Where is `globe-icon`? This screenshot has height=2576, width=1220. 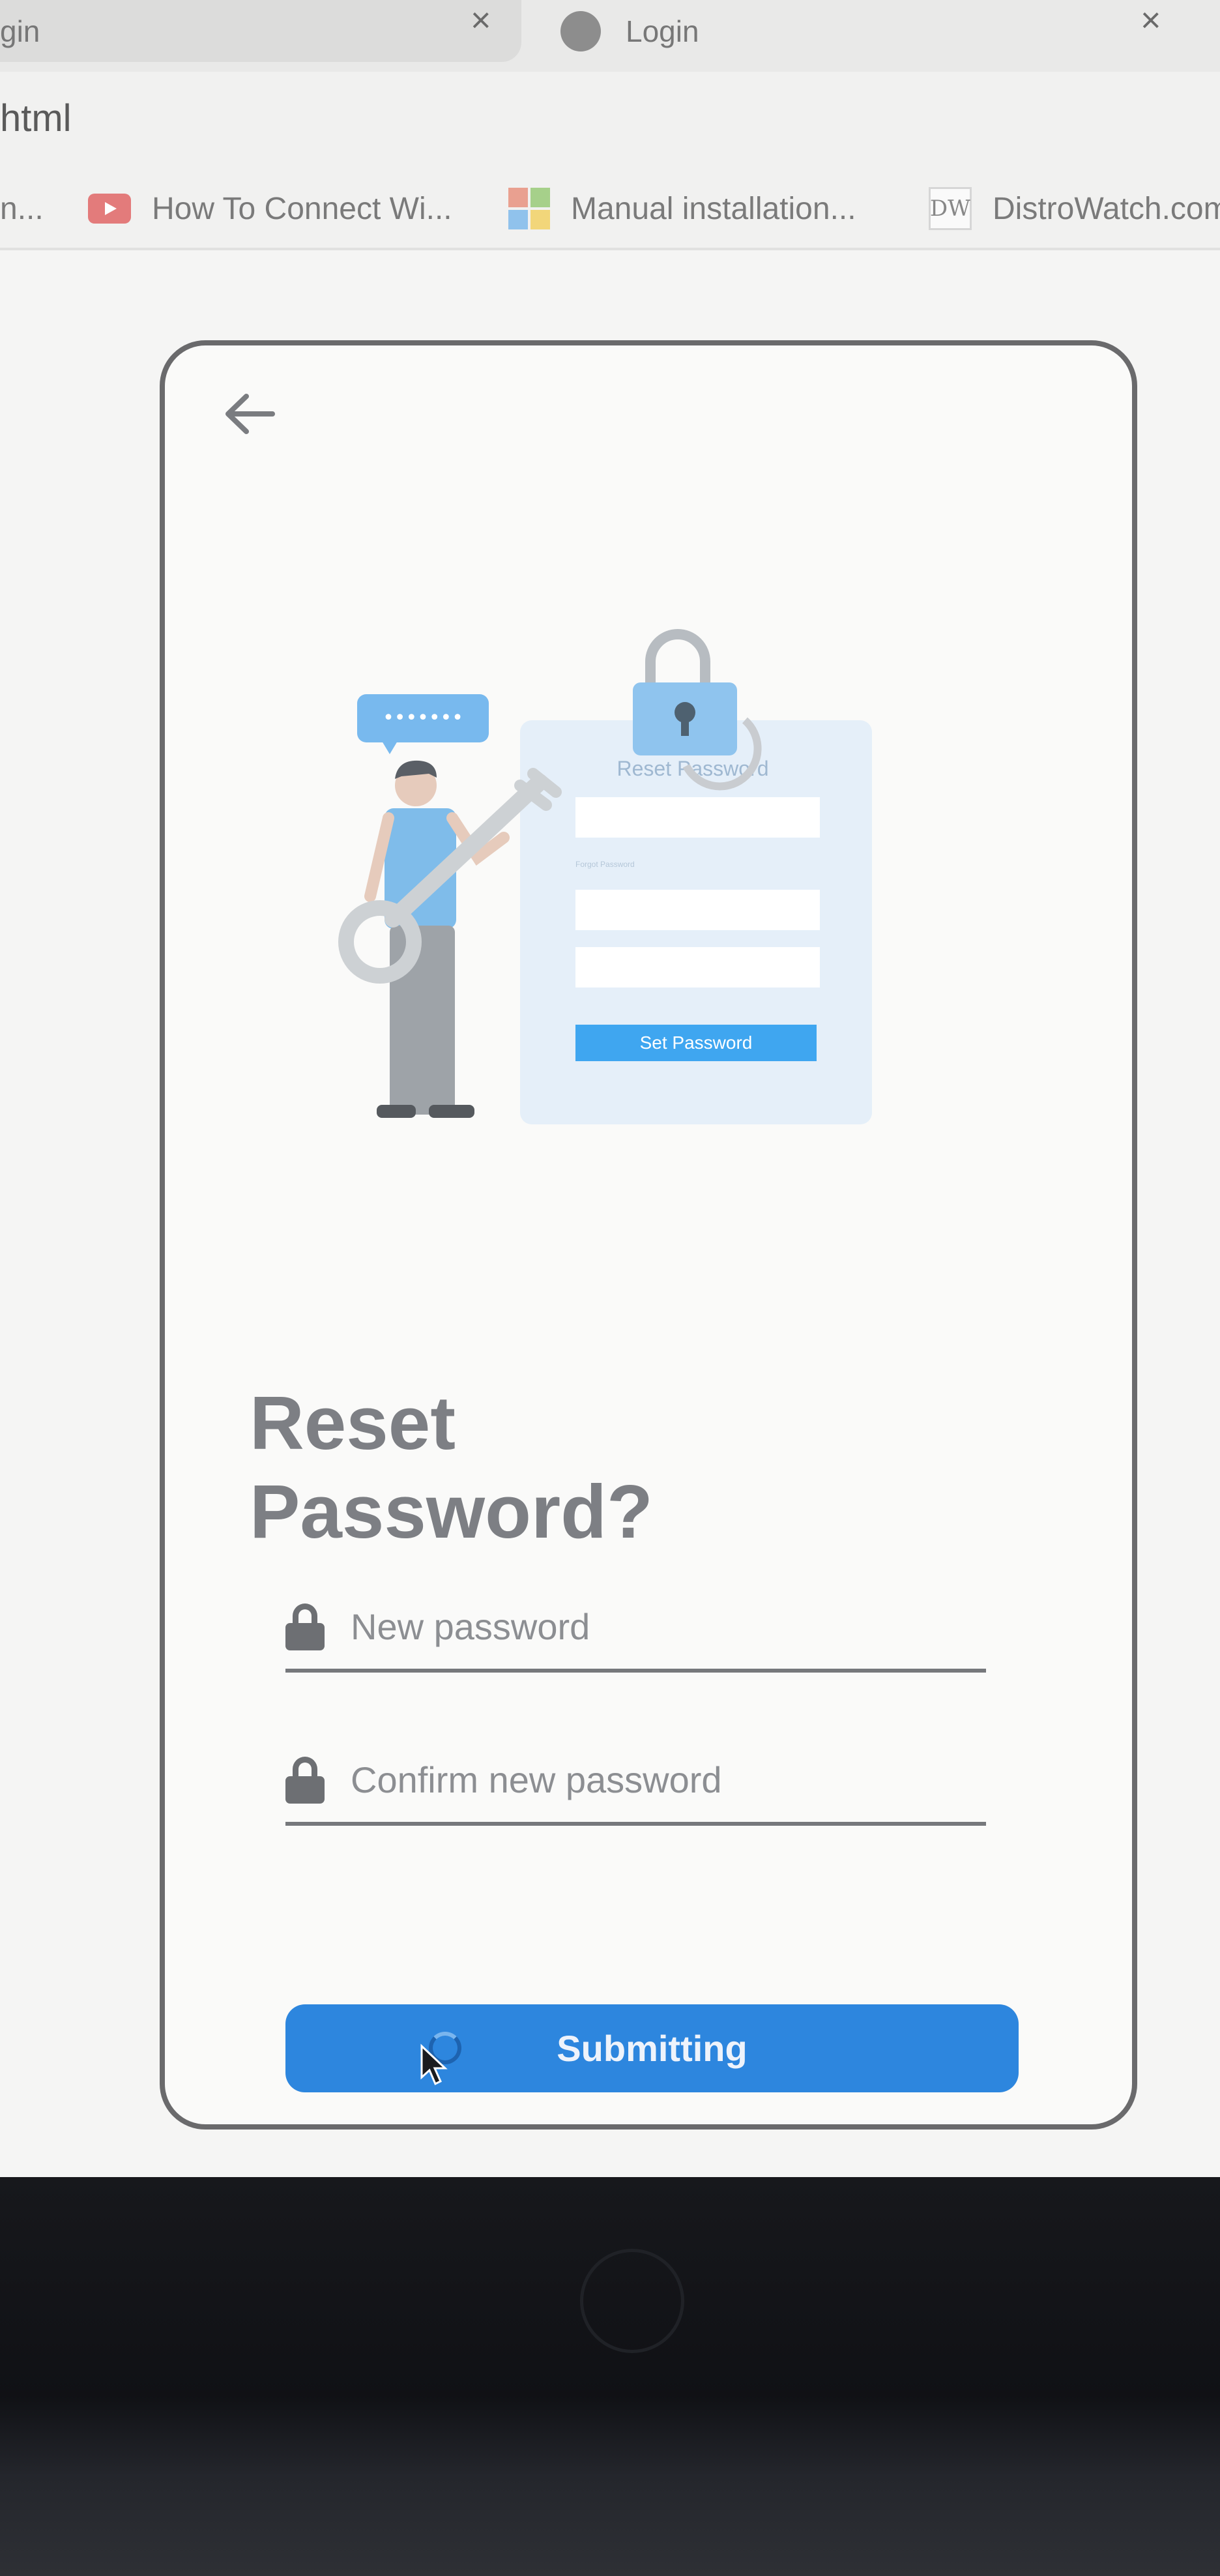 globe-icon is located at coordinates (580, 30).